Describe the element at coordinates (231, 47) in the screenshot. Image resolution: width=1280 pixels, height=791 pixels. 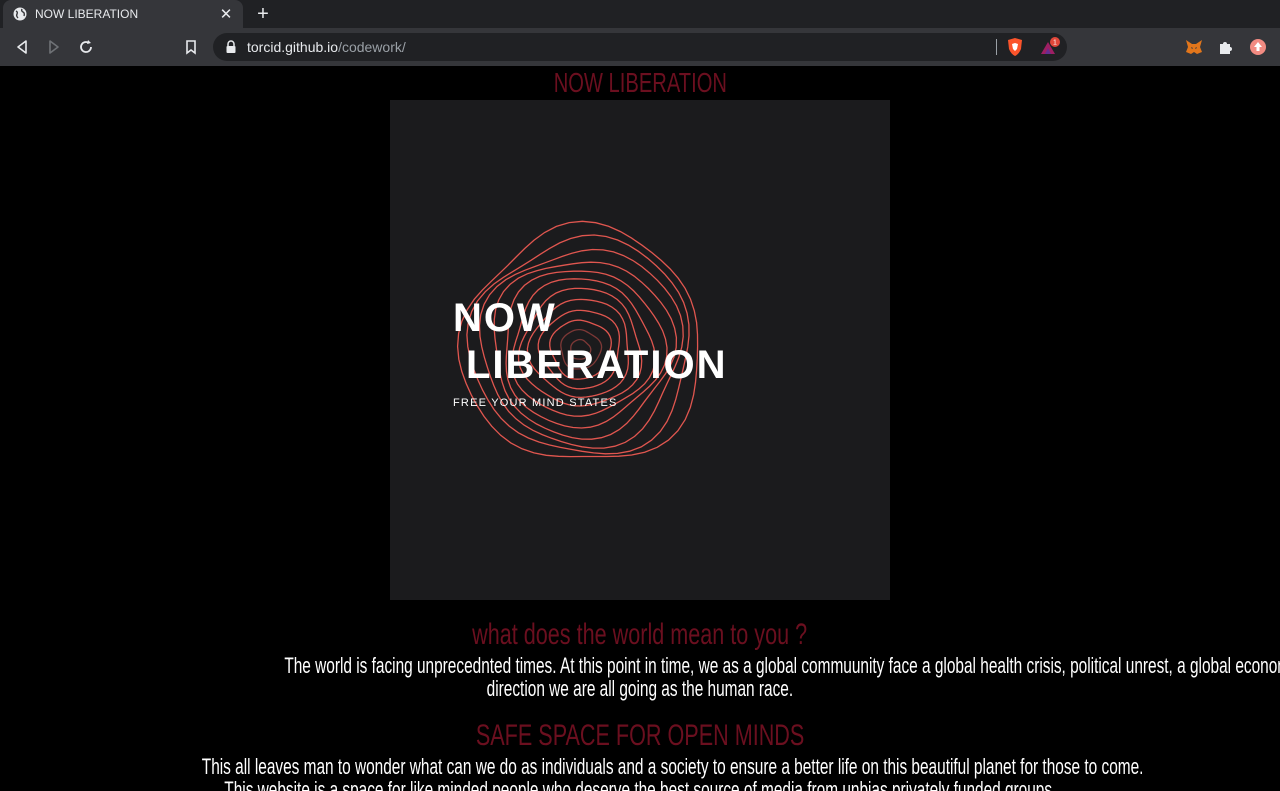
I see `lock-icon` at that location.